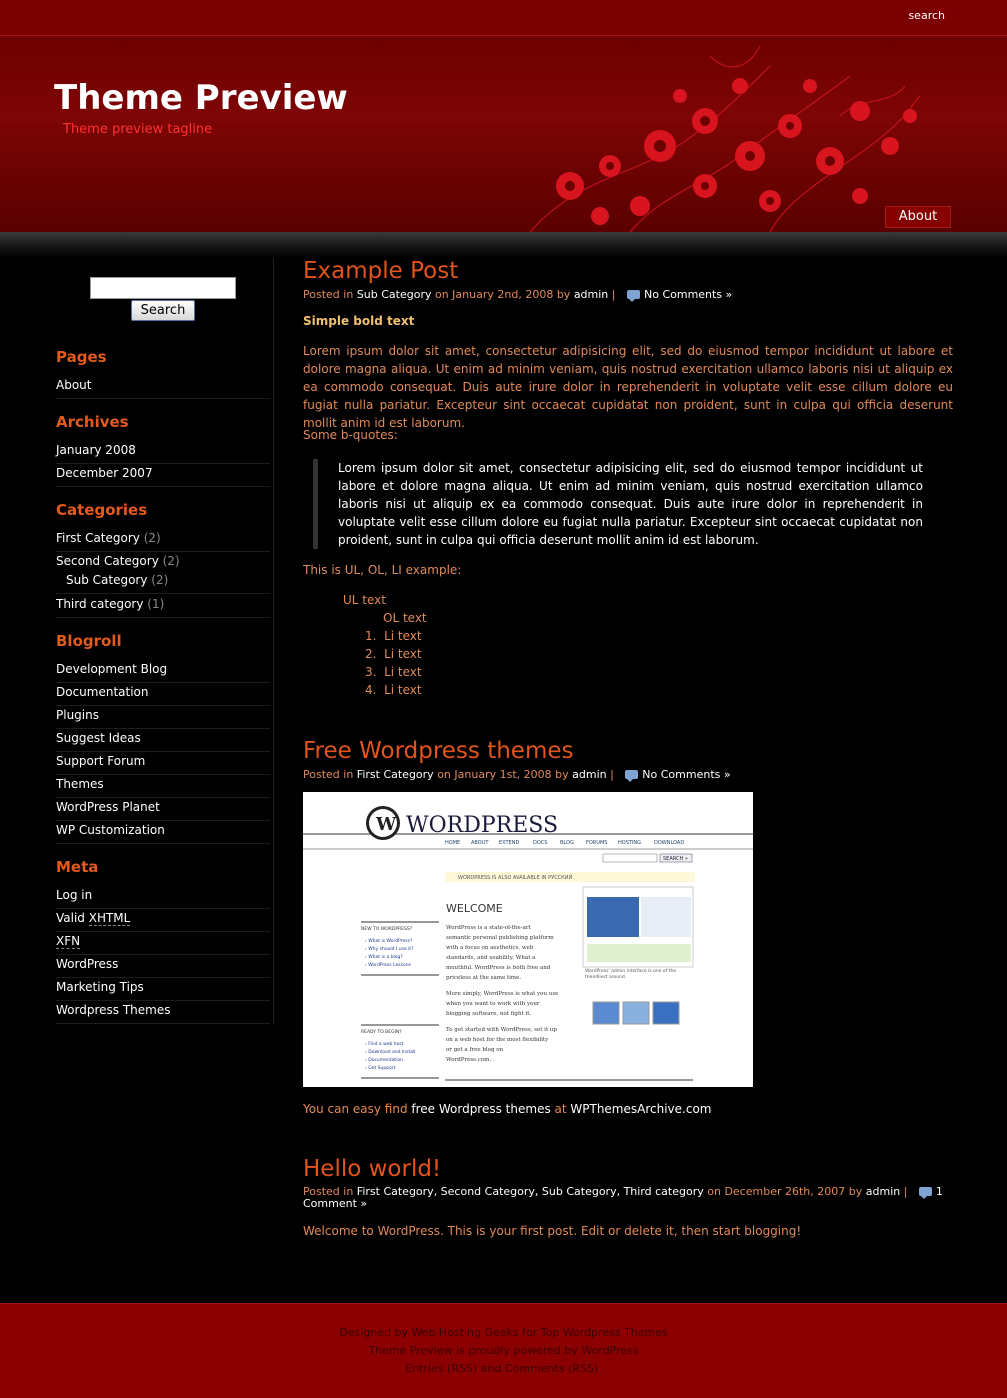 The height and width of the screenshot is (1398, 1007). I want to click on li-item: 4. Li text, so click(393, 690).